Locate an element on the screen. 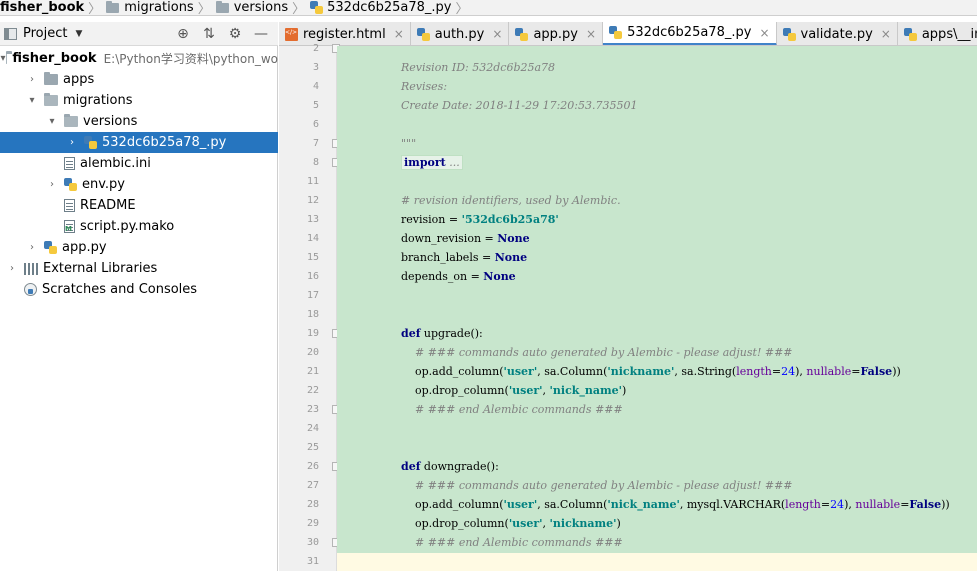  folder-icon is located at coordinates (51, 78).